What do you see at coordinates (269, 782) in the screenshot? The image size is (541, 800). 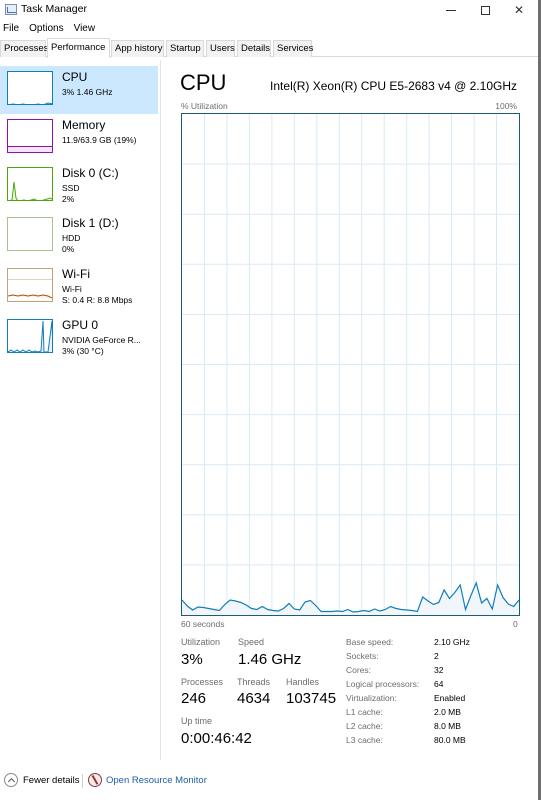 I see `footer-bar: Fewer details Open Resource Monitor` at bounding box center [269, 782].